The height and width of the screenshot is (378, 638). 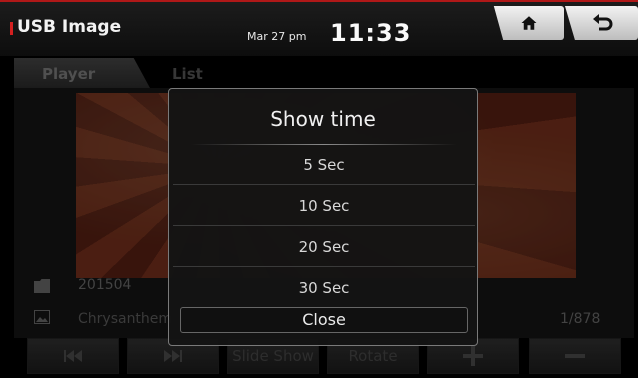 I want to click on header-bar: USB Image Mar 27 pm 11:33, so click(x=319, y=28).